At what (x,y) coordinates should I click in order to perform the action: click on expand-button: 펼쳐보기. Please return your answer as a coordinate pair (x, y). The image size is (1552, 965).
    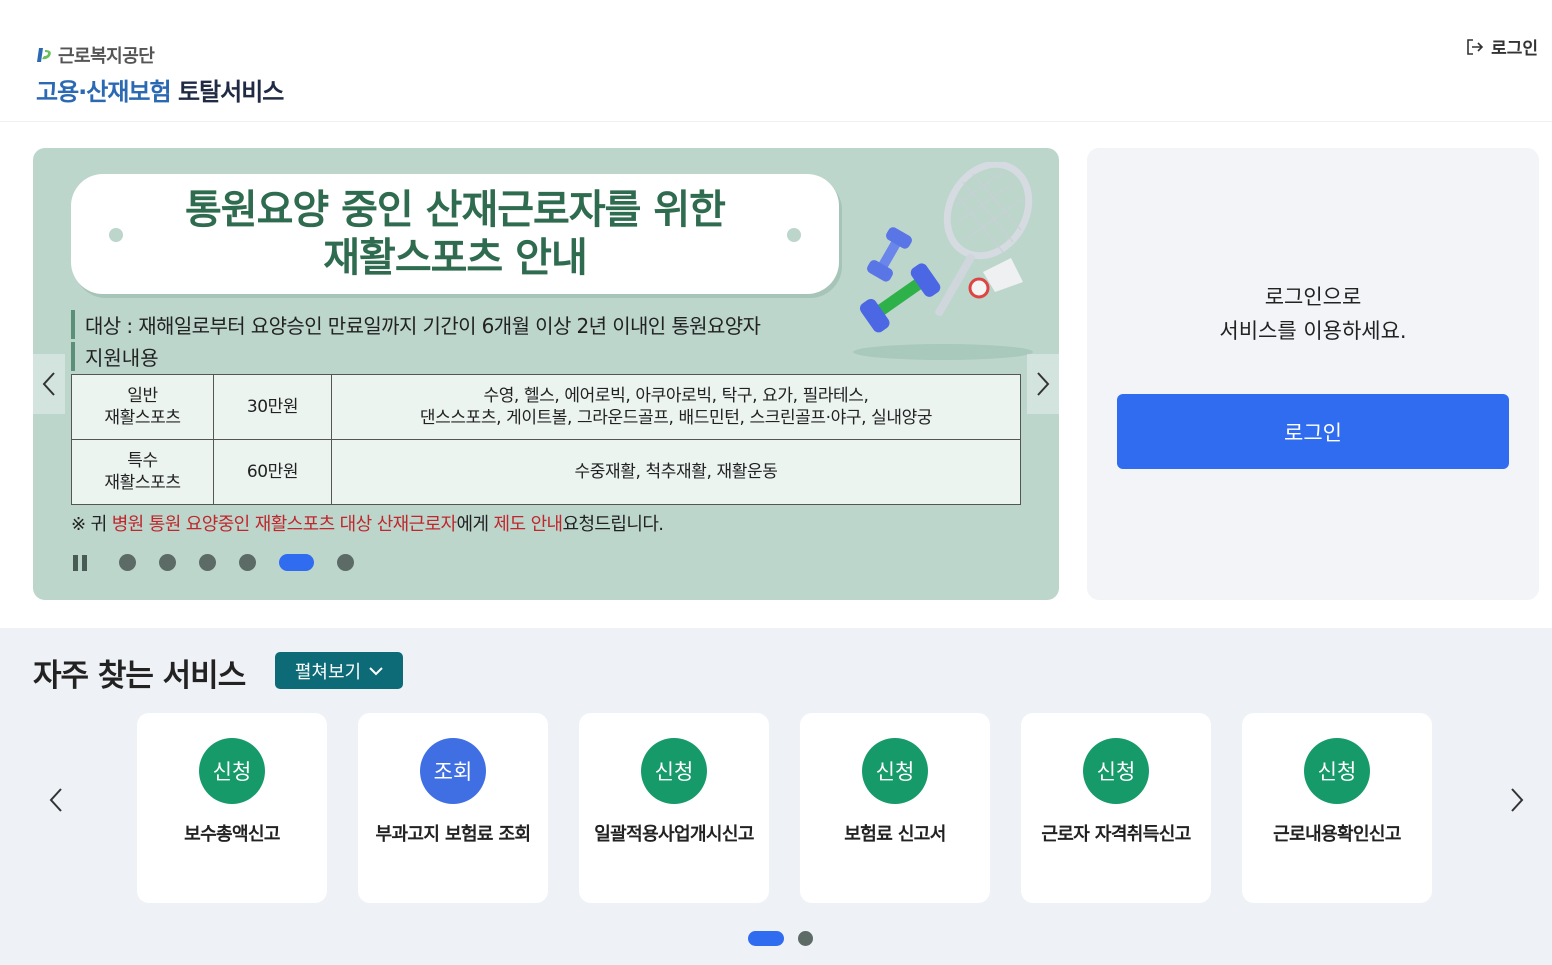
    Looking at the image, I should click on (339, 670).